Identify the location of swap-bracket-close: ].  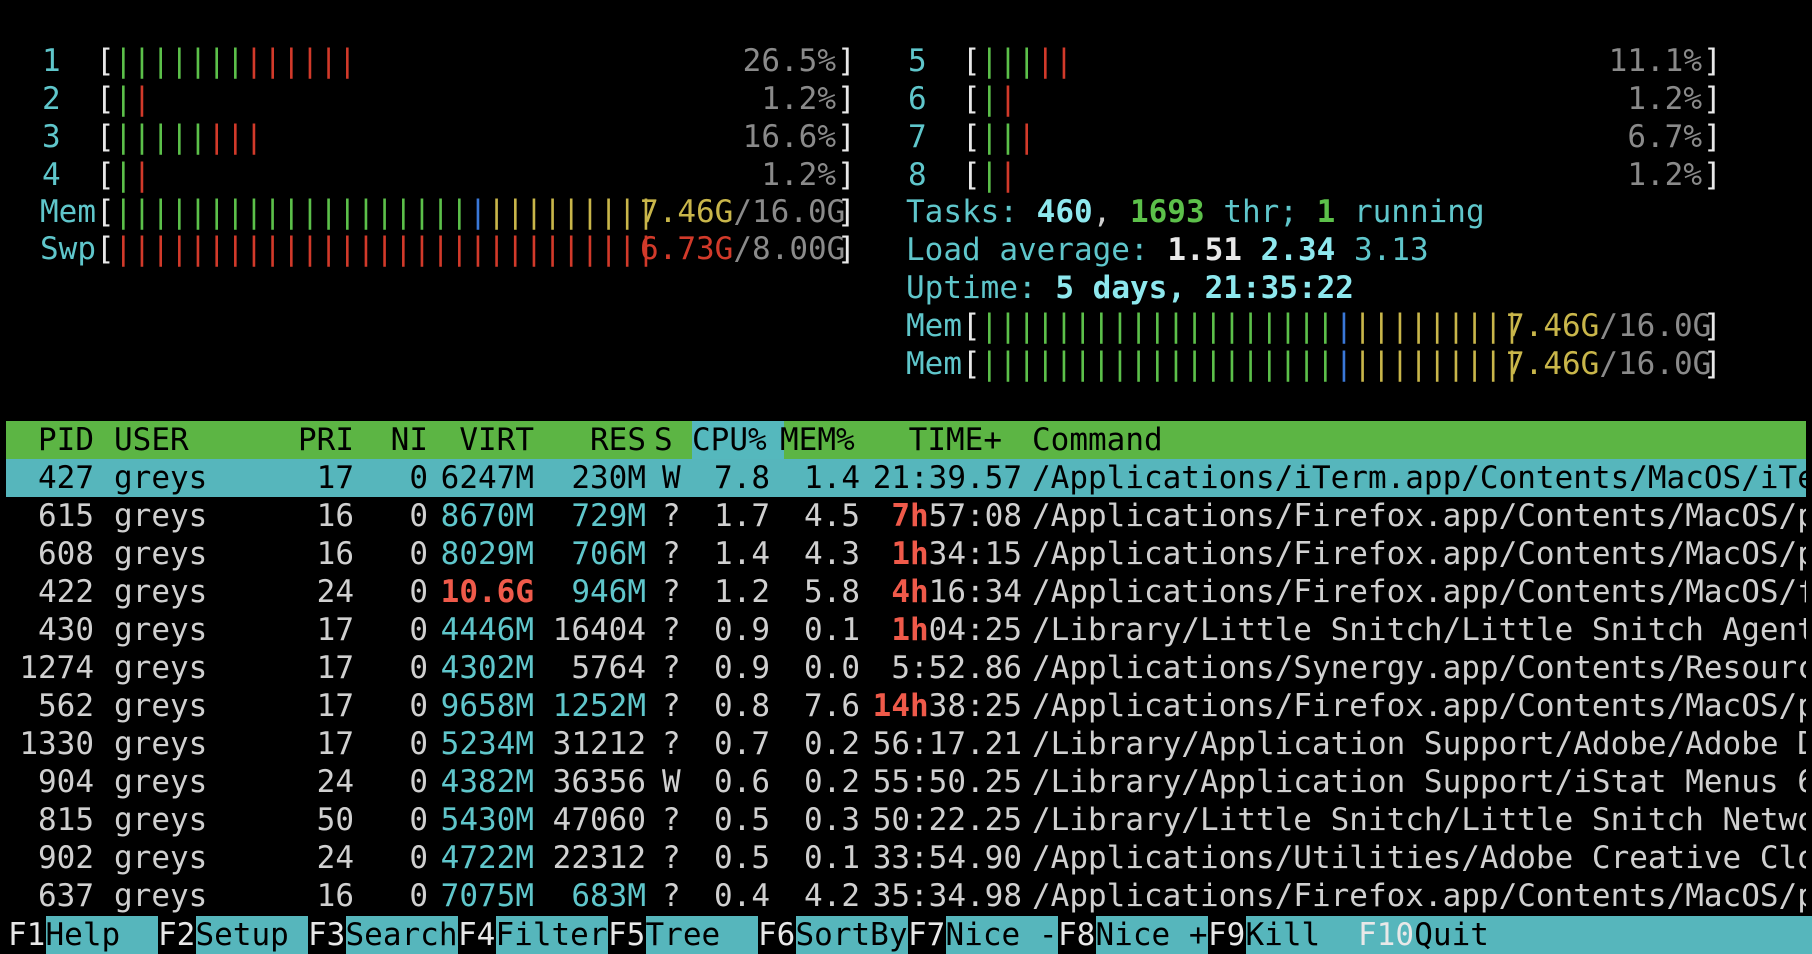
(846, 249).